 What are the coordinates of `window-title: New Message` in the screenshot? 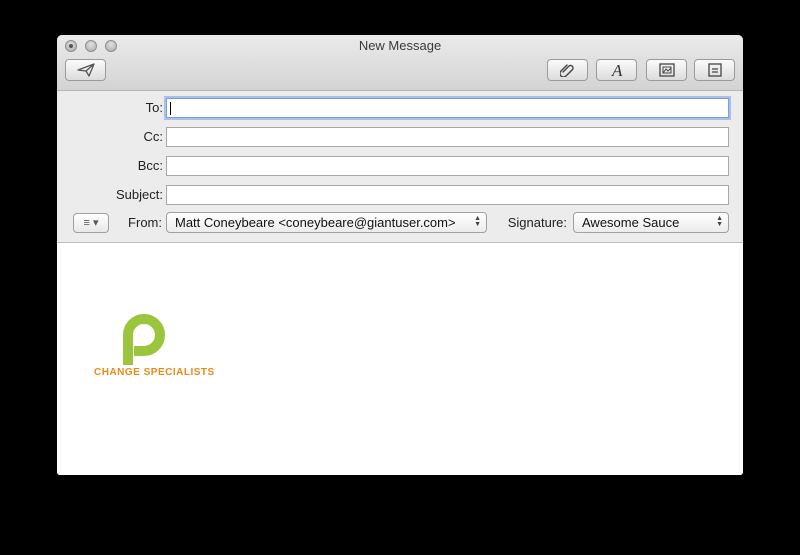 It's located at (400, 45).